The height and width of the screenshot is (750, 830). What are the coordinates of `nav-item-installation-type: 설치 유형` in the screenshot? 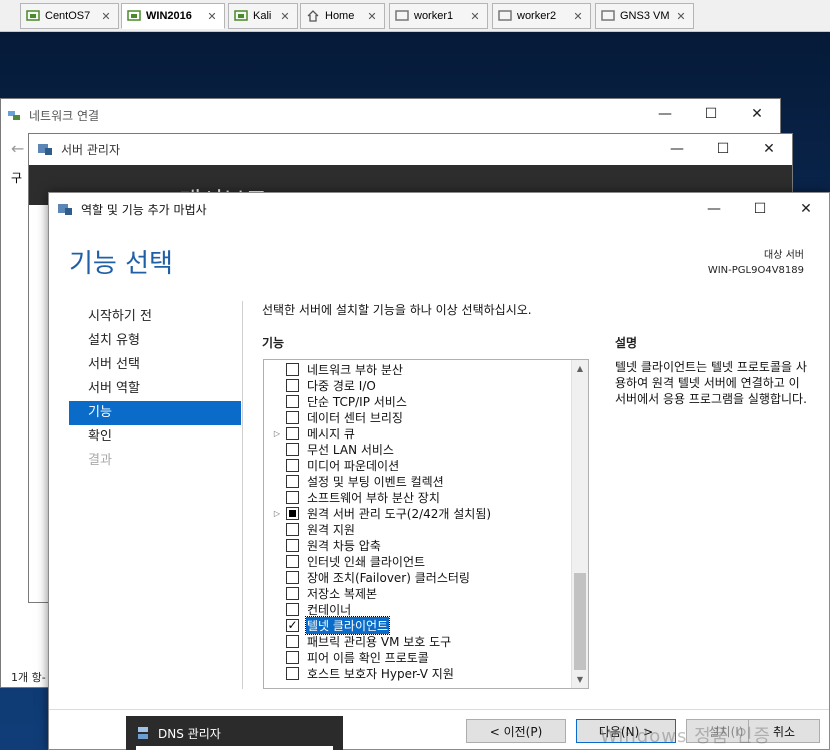 It's located at (155, 341).